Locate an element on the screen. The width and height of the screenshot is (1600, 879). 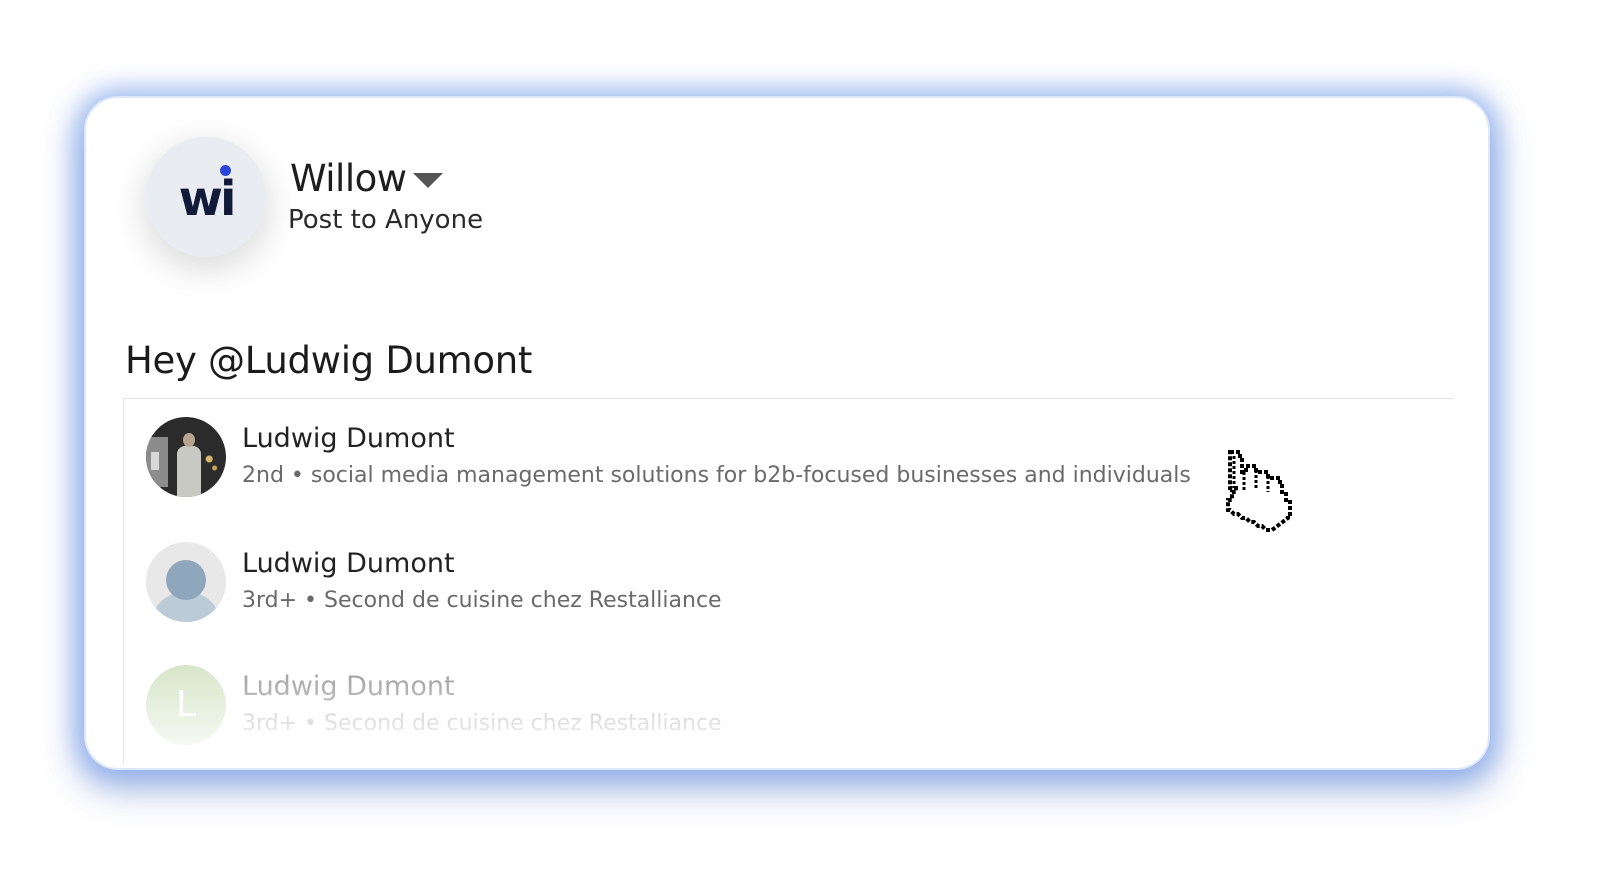
company-logo-text: wi is located at coordinates (207, 199).